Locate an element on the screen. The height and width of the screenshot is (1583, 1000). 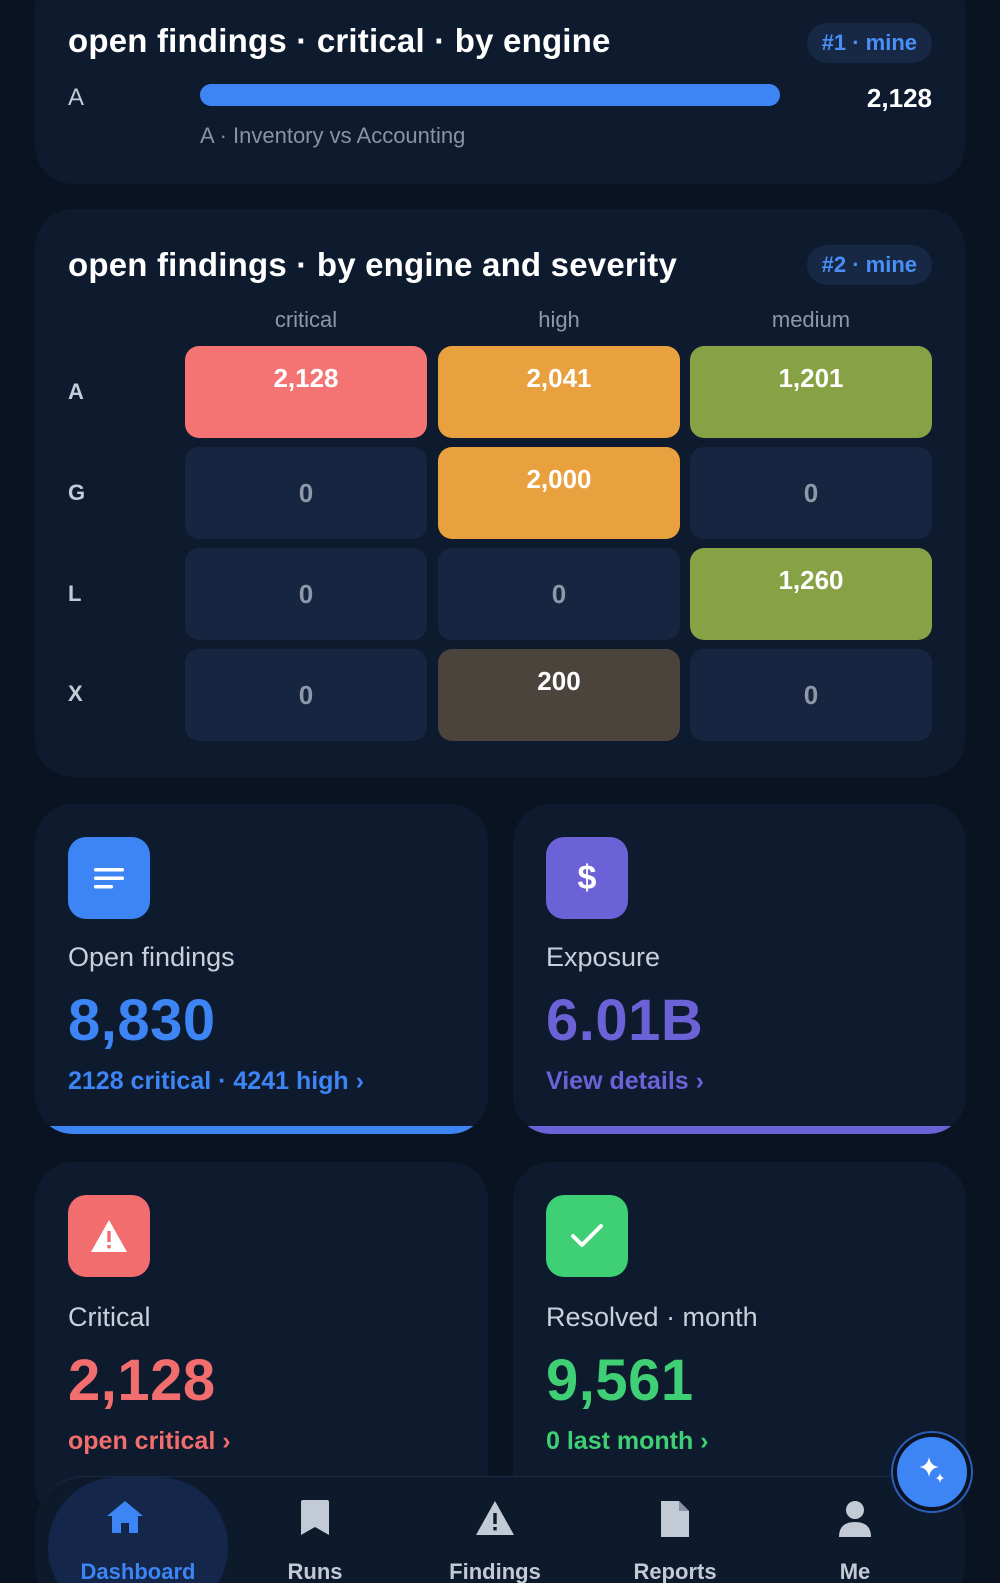
heatmap-cell-x-high: 200 is located at coordinates (559, 695).